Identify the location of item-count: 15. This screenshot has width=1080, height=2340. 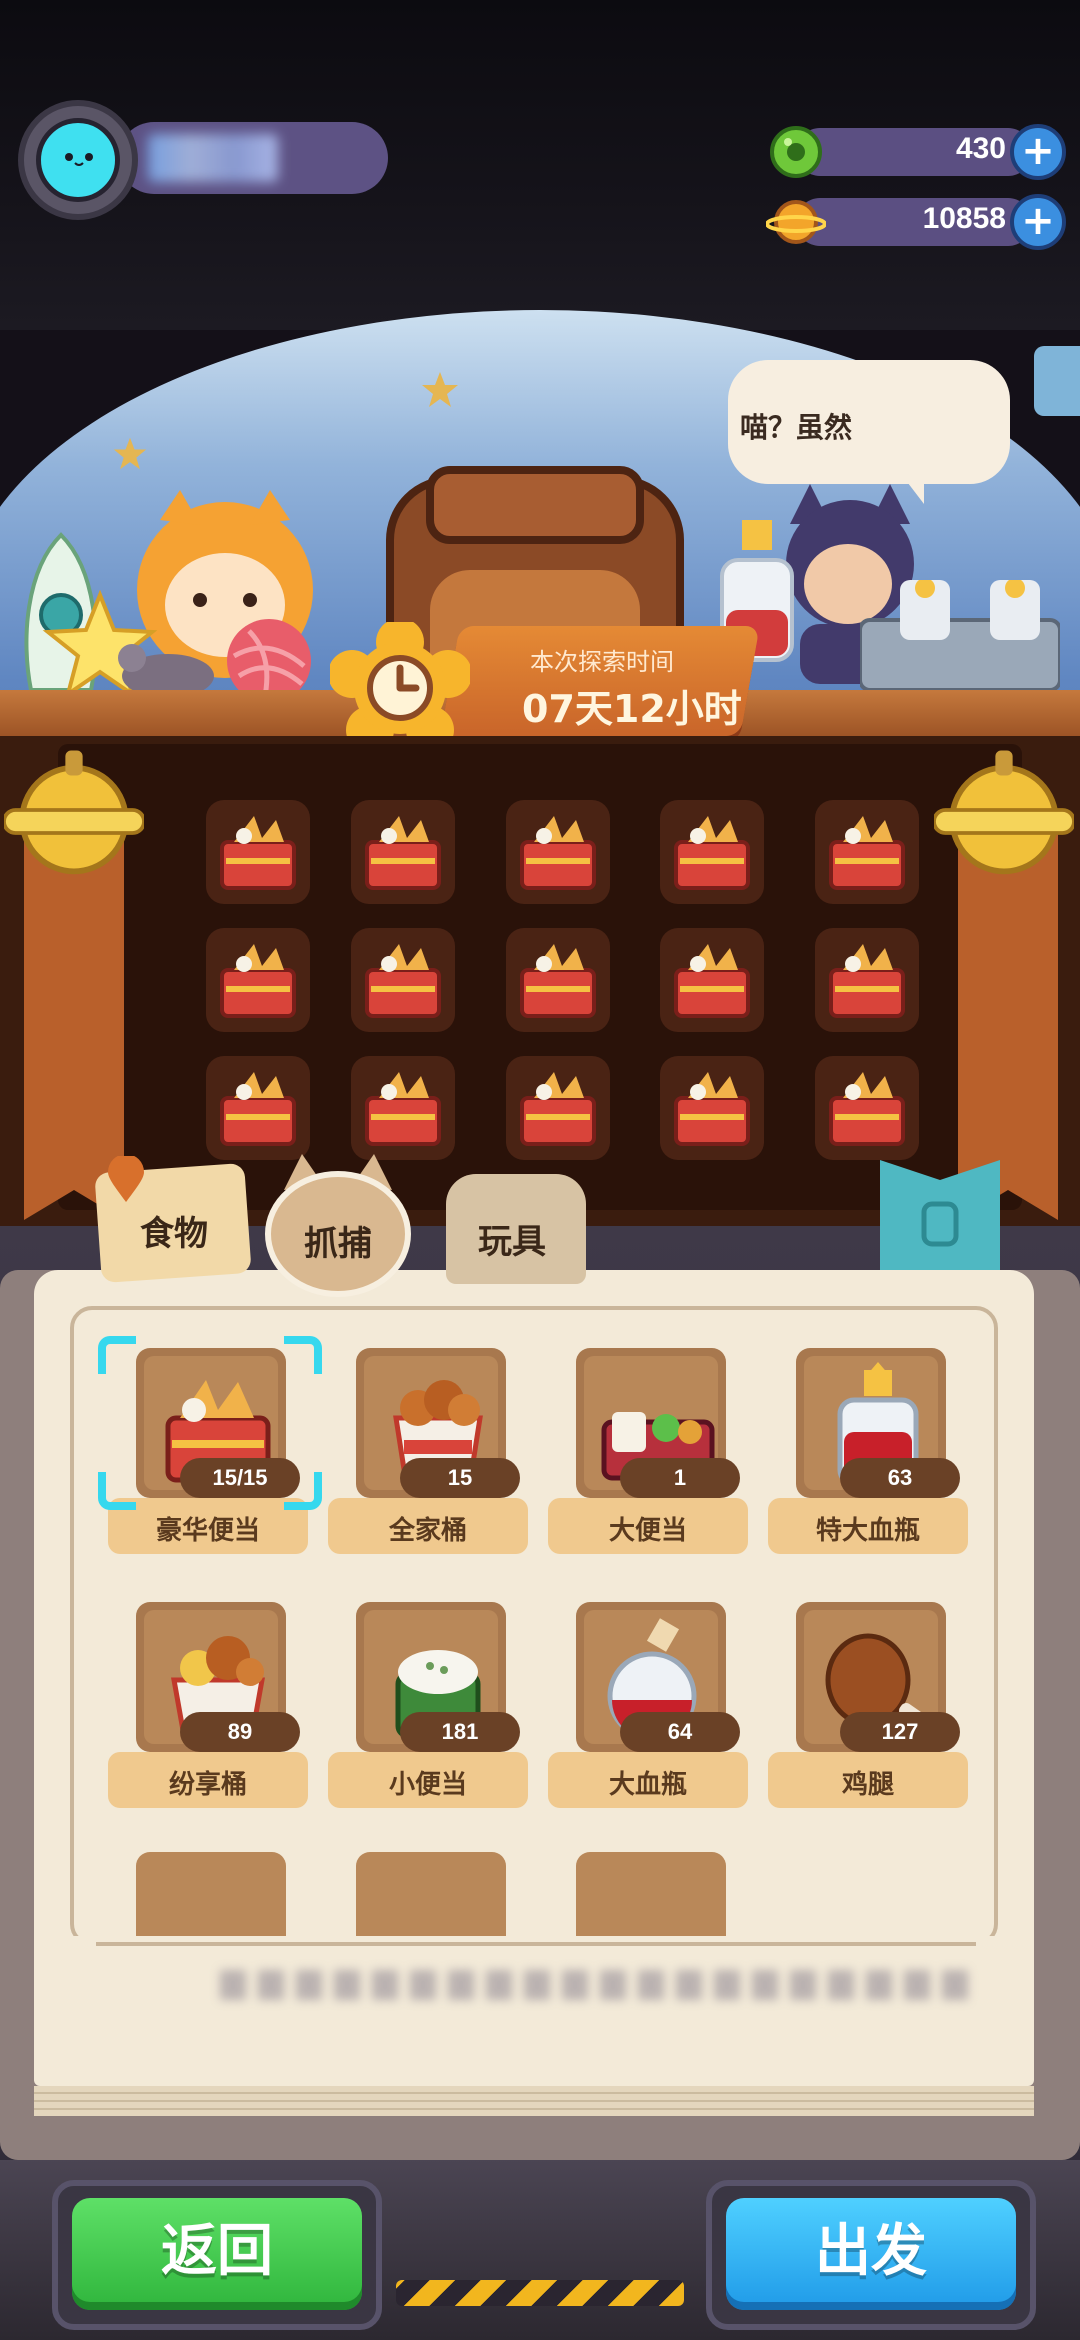
(460, 1478).